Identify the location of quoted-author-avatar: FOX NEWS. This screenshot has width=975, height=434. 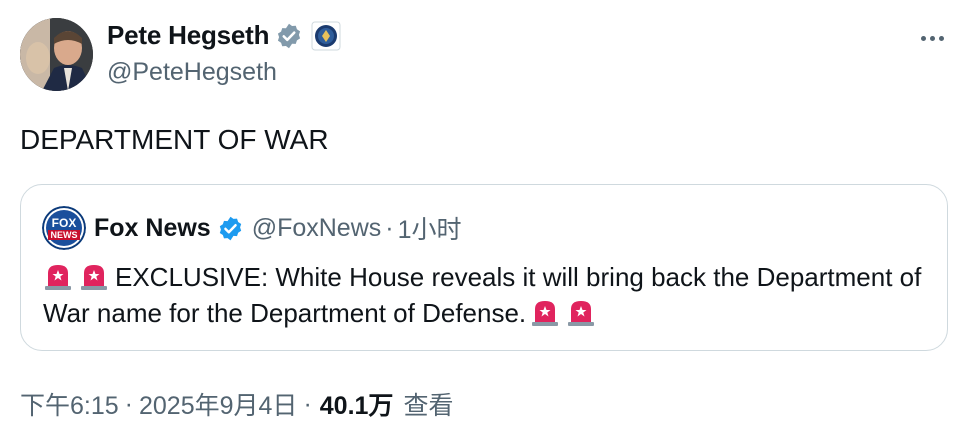
(64, 228).